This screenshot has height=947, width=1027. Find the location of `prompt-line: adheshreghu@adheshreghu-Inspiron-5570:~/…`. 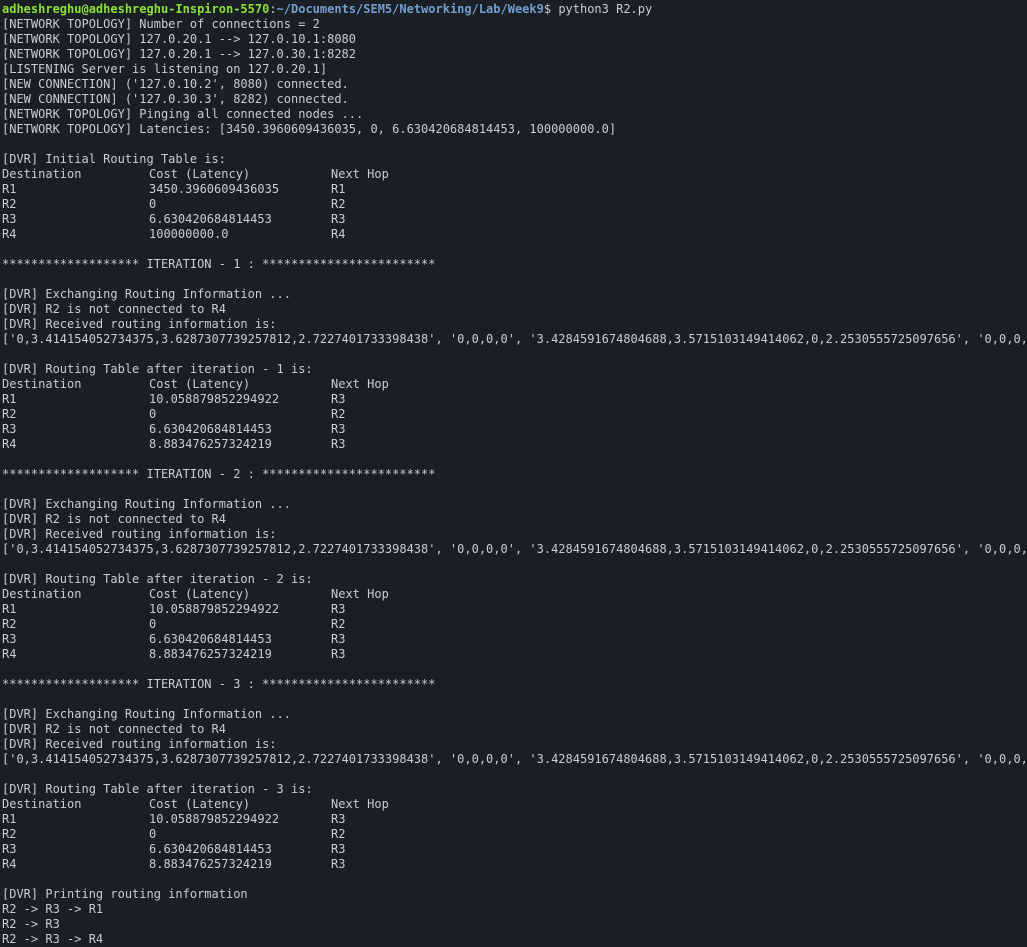

prompt-line: adheshreghu@adheshreghu-Inspiron-5570:~/… is located at coordinates (514, 9).